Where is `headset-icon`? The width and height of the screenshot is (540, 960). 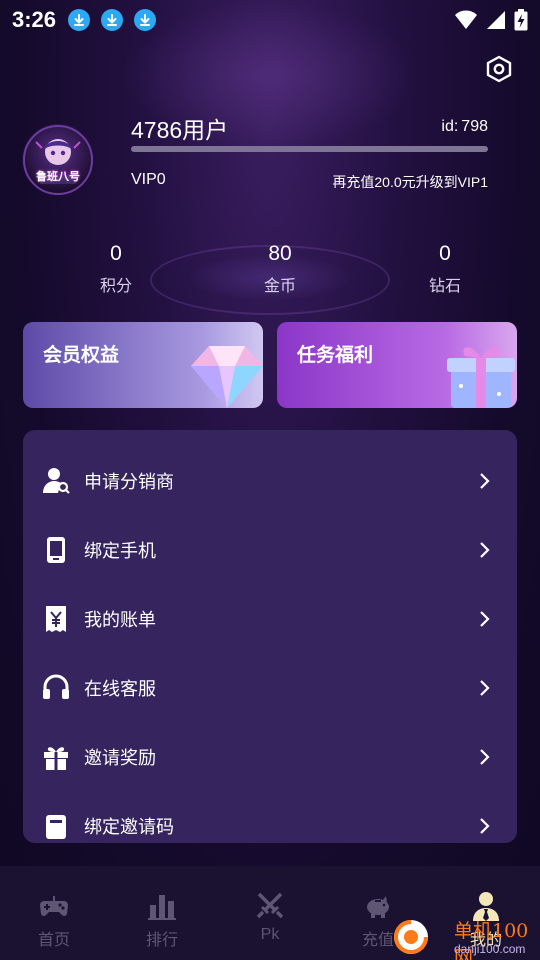
headset-icon is located at coordinates (56, 688).